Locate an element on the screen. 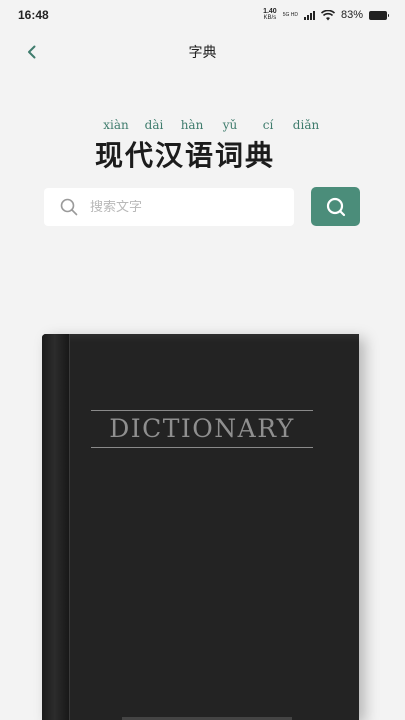 Image resolution: width=405 pixels, height=720 pixels. search-field is located at coordinates (169, 207).